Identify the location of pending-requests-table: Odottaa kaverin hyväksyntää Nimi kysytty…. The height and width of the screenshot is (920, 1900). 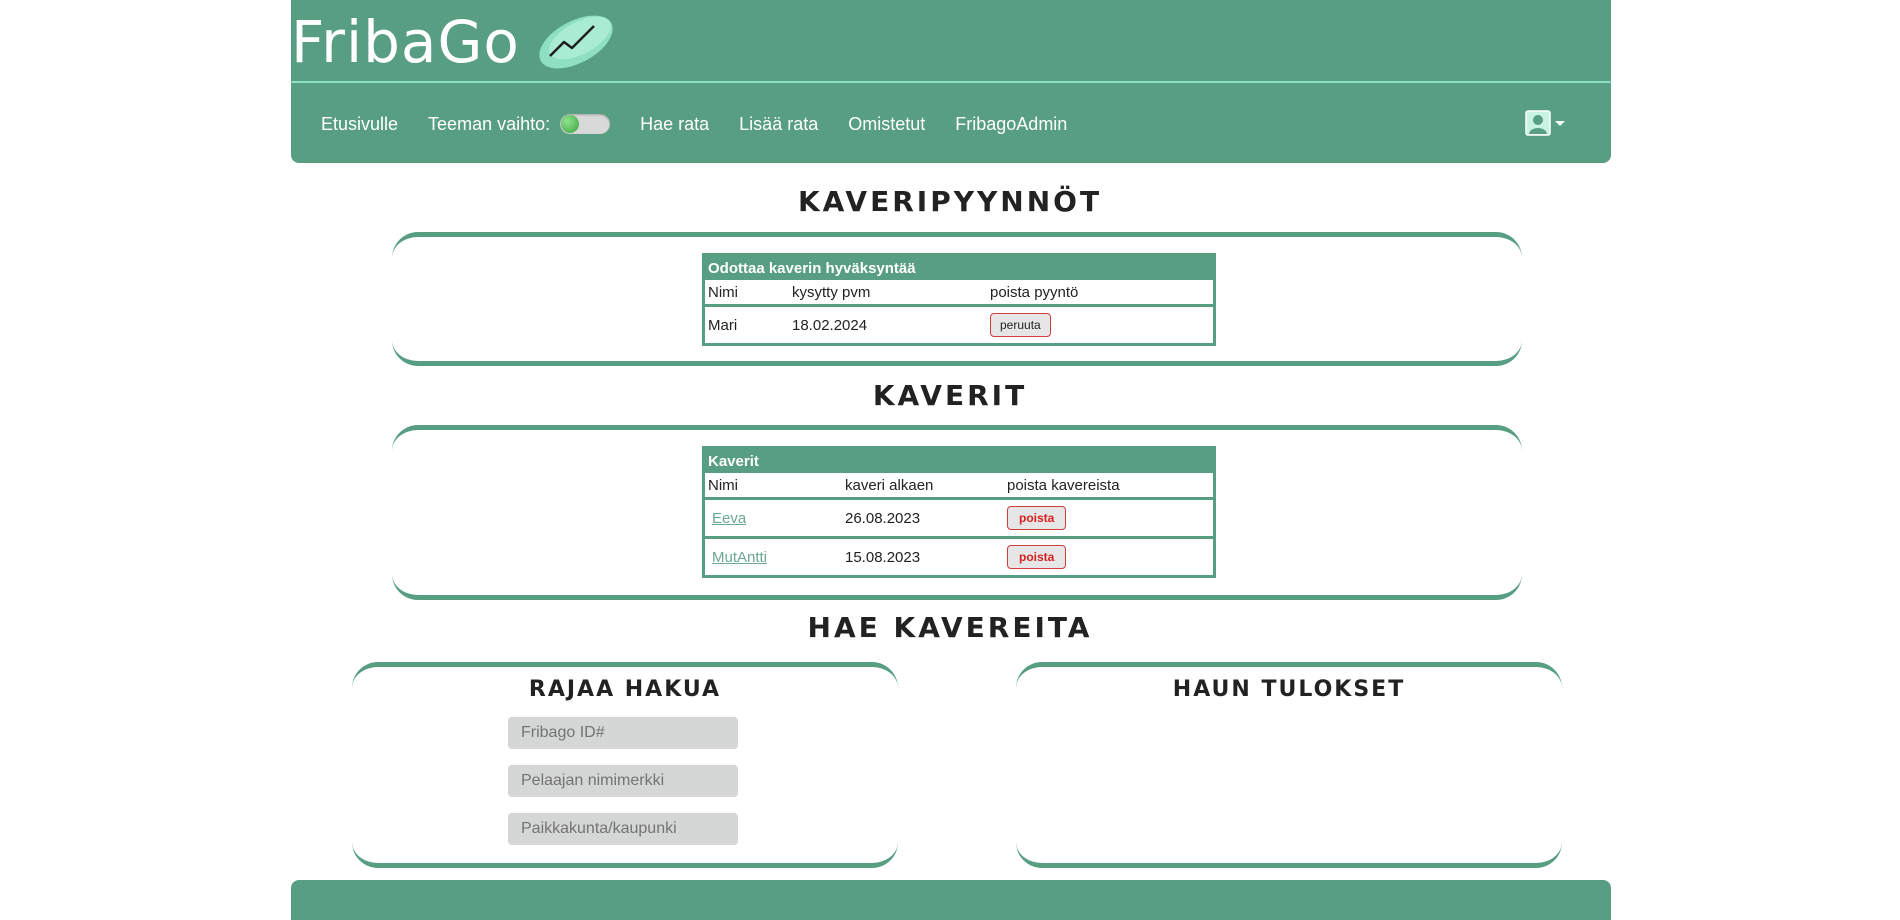
(959, 299).